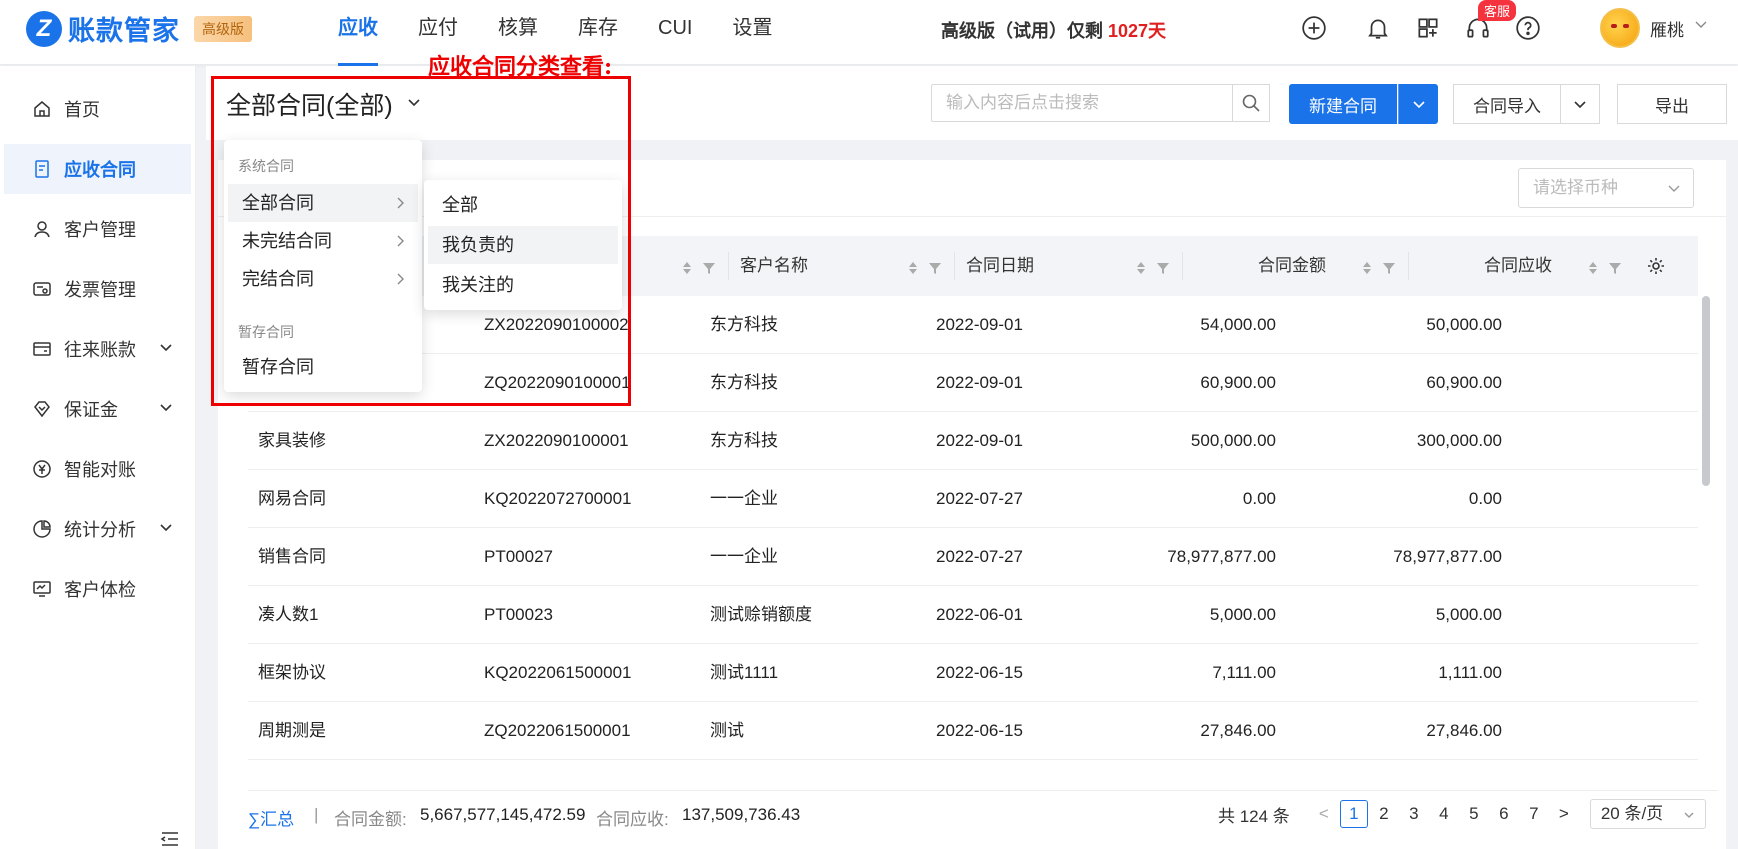 The image size is (1738, 849). I want to click on sidebar-item-accounts: 往来账款, so click(97, 349).